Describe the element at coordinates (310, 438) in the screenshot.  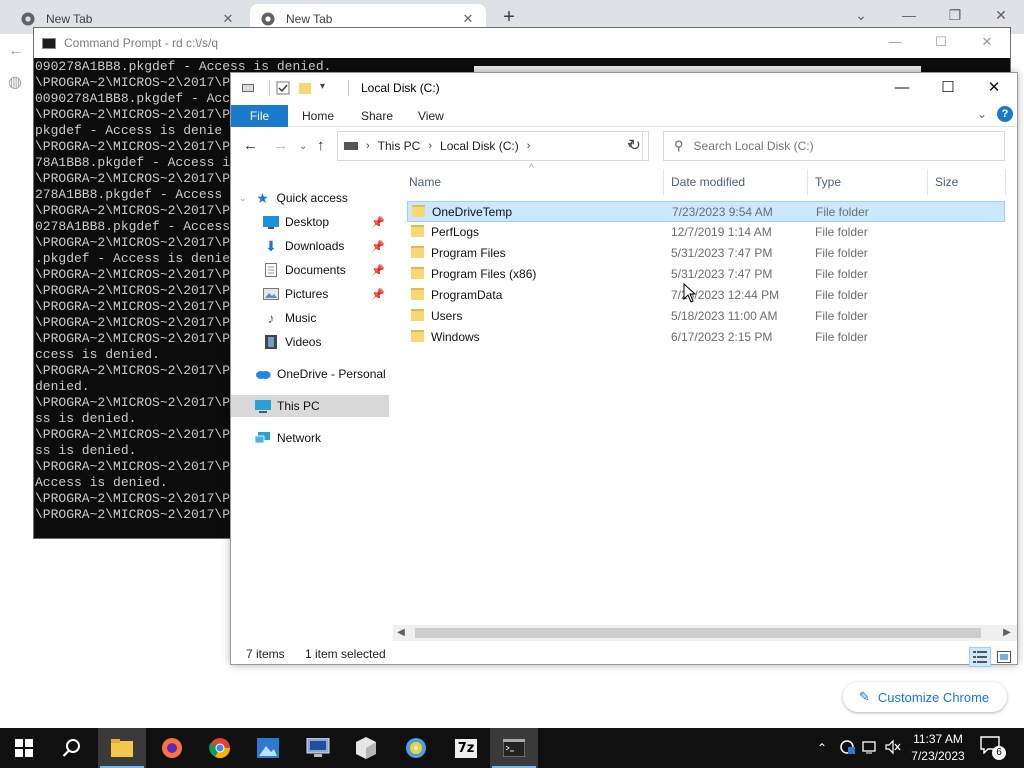
I see `nav-network: Network` at that location.